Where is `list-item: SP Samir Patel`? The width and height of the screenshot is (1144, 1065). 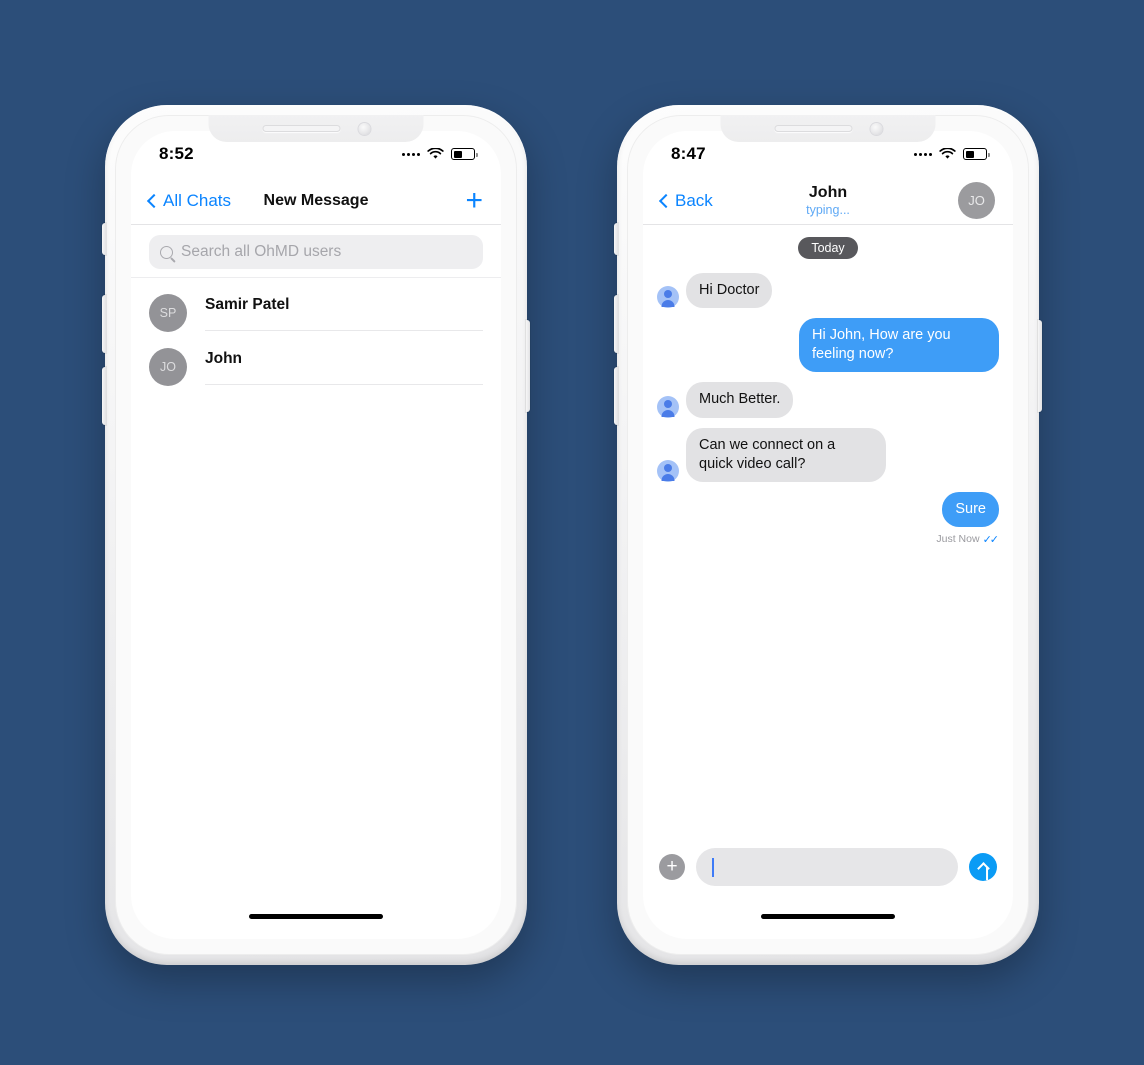 list-item: SP Samir Patel is located at coordinates (316, 305).